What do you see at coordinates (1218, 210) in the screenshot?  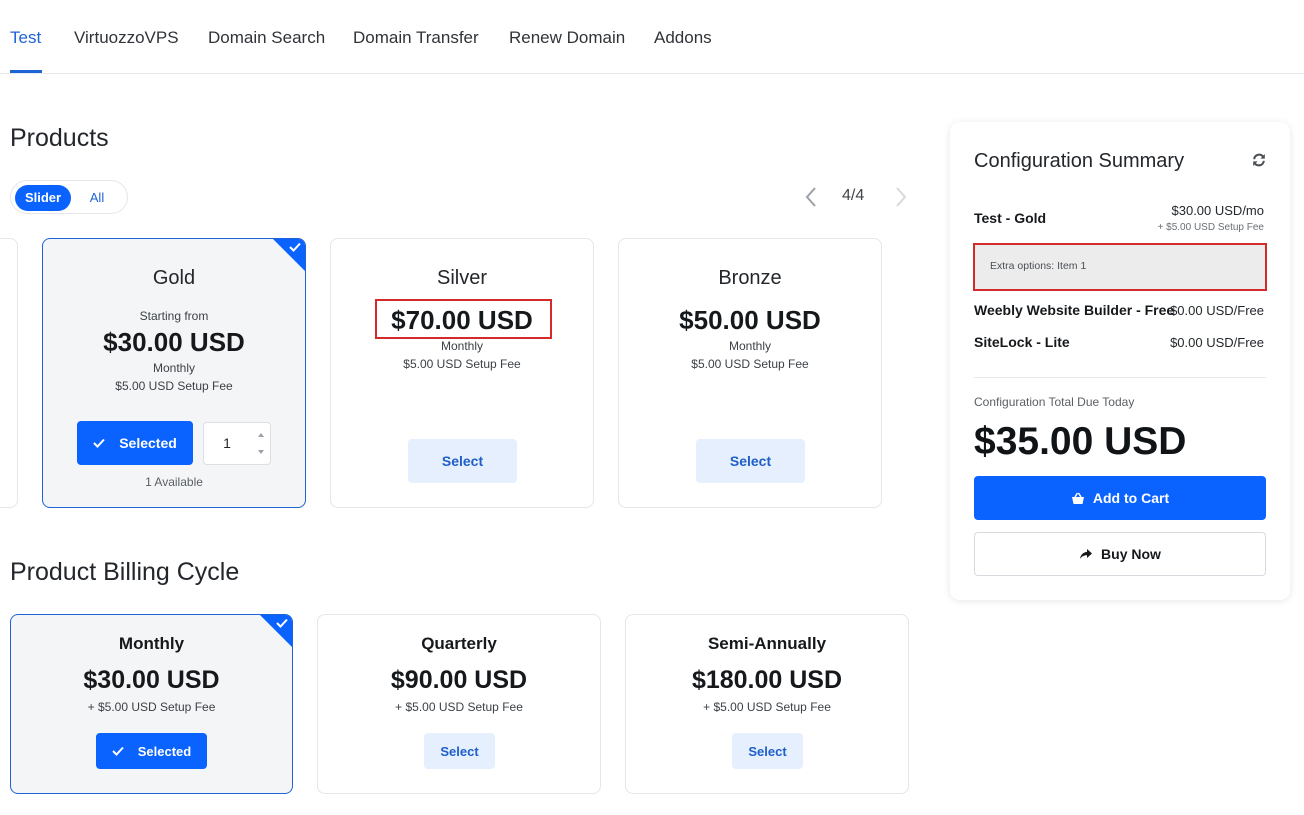 I see `summary-product-price: $30.00 USD/mo` at bounding box center [1218, 210].